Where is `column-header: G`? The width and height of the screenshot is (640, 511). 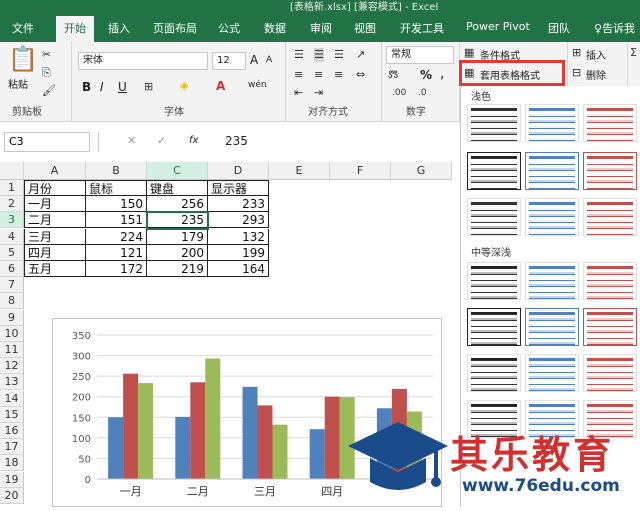 column-header: G is located at coordinates (421, 171).